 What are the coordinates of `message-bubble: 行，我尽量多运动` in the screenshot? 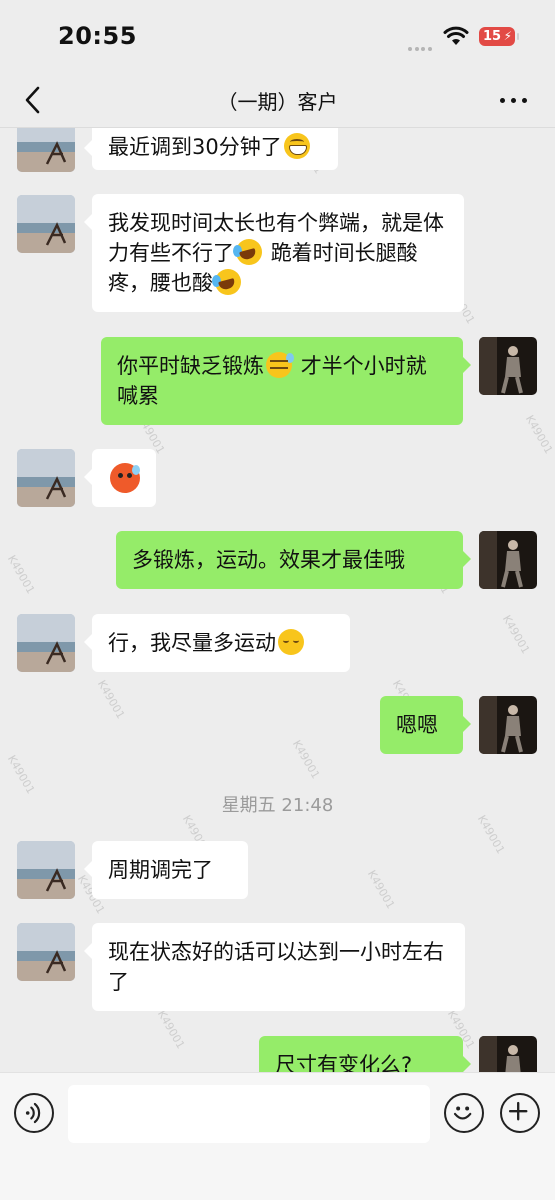 It's located at (217, 643).